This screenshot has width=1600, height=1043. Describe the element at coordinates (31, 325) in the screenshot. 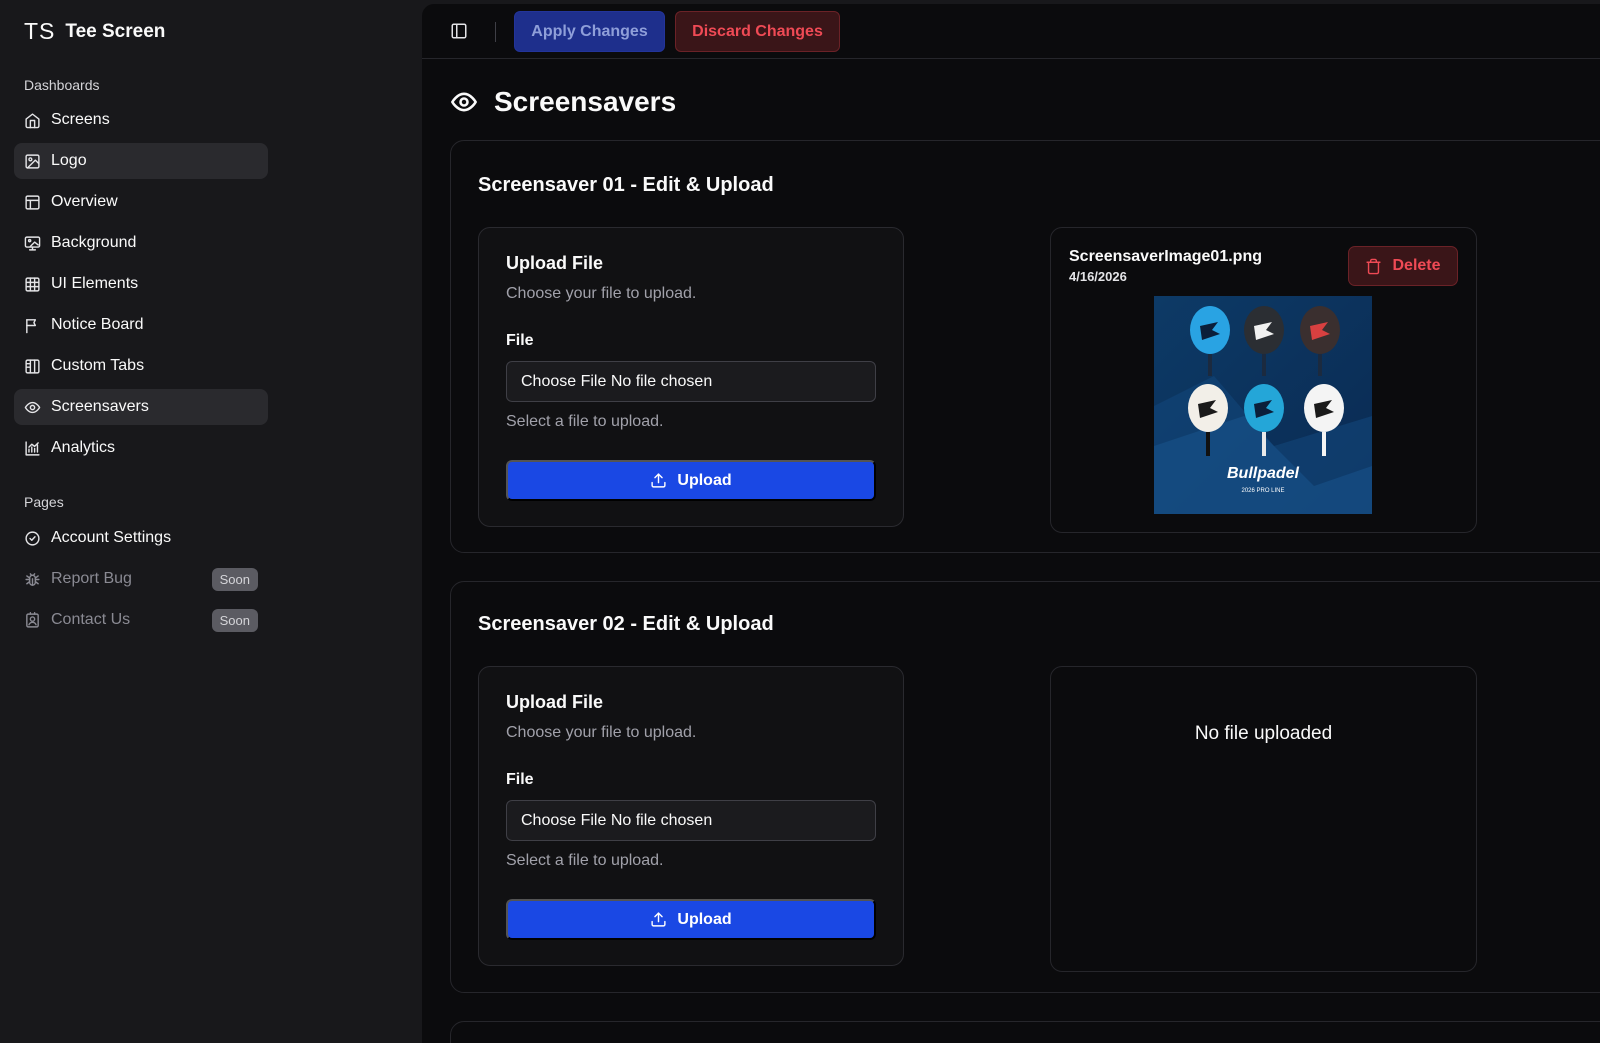

I see `flag-icon` at that location.